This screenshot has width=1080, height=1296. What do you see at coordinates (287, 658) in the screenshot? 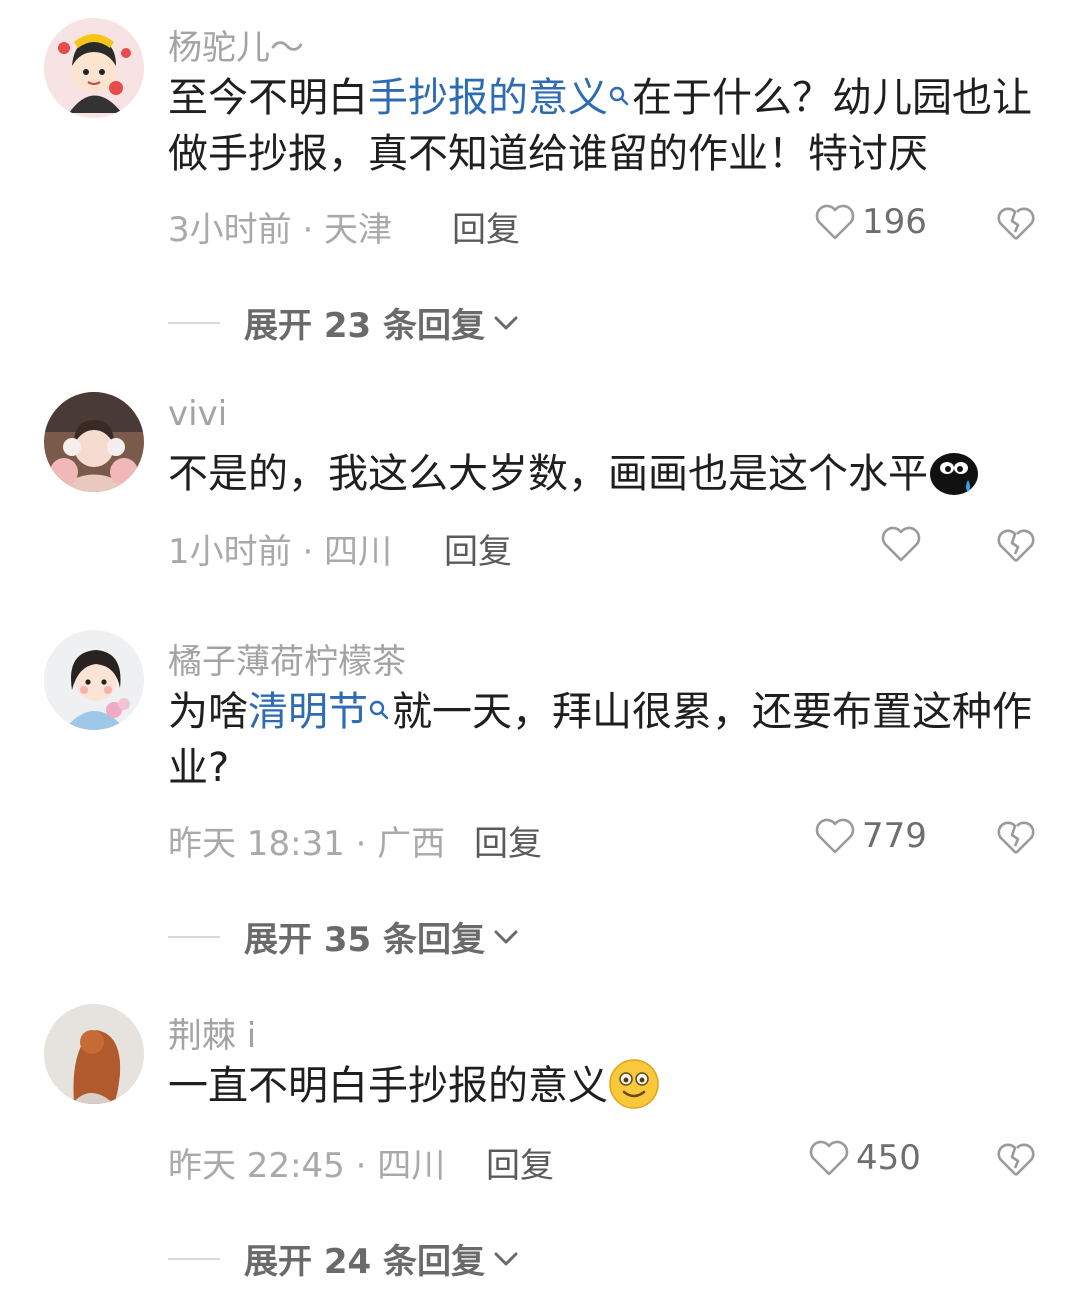
I see `username: 橘子薄荷柠檬茶` at bounding box center [287, 658].